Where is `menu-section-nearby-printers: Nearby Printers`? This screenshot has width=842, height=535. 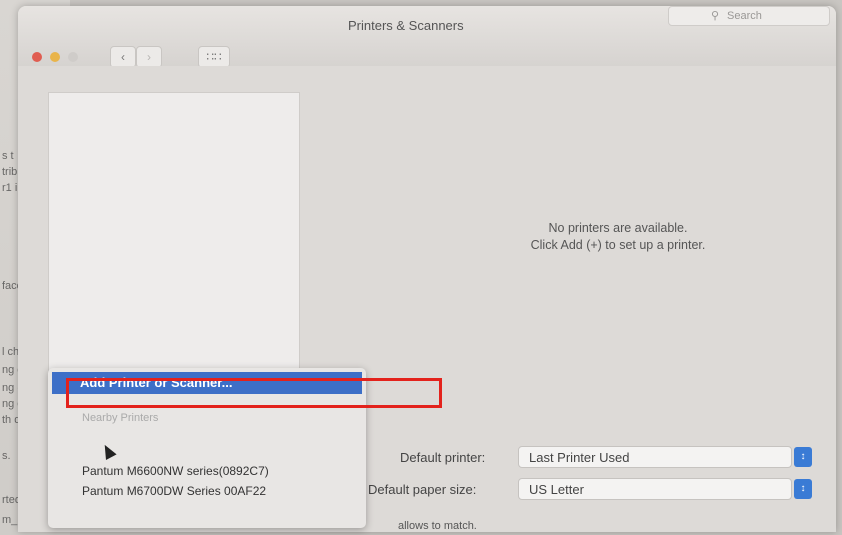 menu-section-nearby-printers: Nearby Printers is located at coordinates (120, 418).